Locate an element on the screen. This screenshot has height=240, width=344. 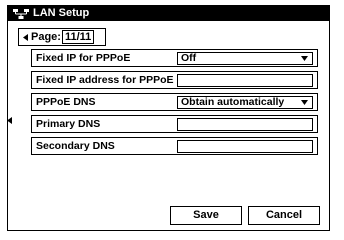
page-selector: Page: 11/11 is located at coordinates (62, 37).